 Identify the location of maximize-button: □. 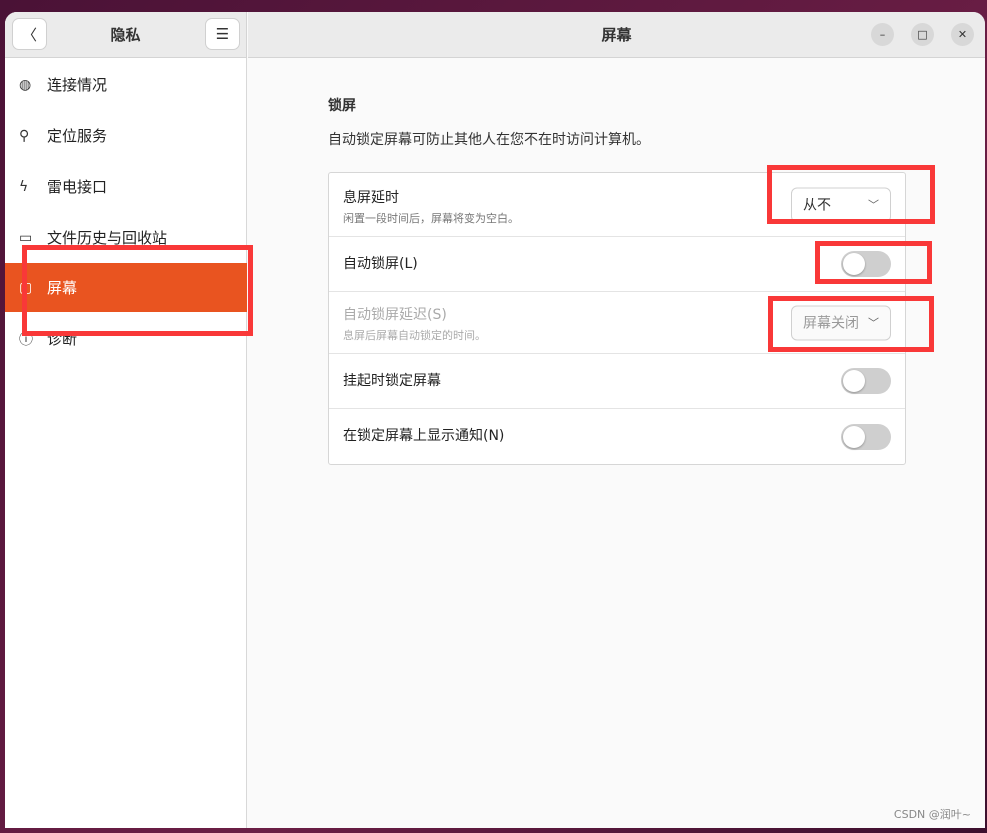
(922, 34).